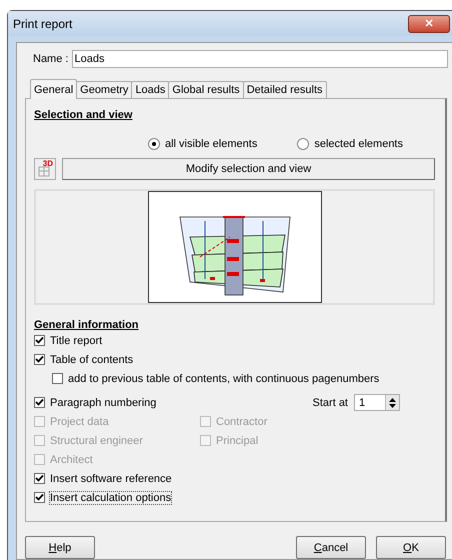 This screenshot has height=560, width=452. What do you see at coordinates (358, 144) in the screenshot?
I see `radio-label: selected elements` at bounding box center [358, 144].